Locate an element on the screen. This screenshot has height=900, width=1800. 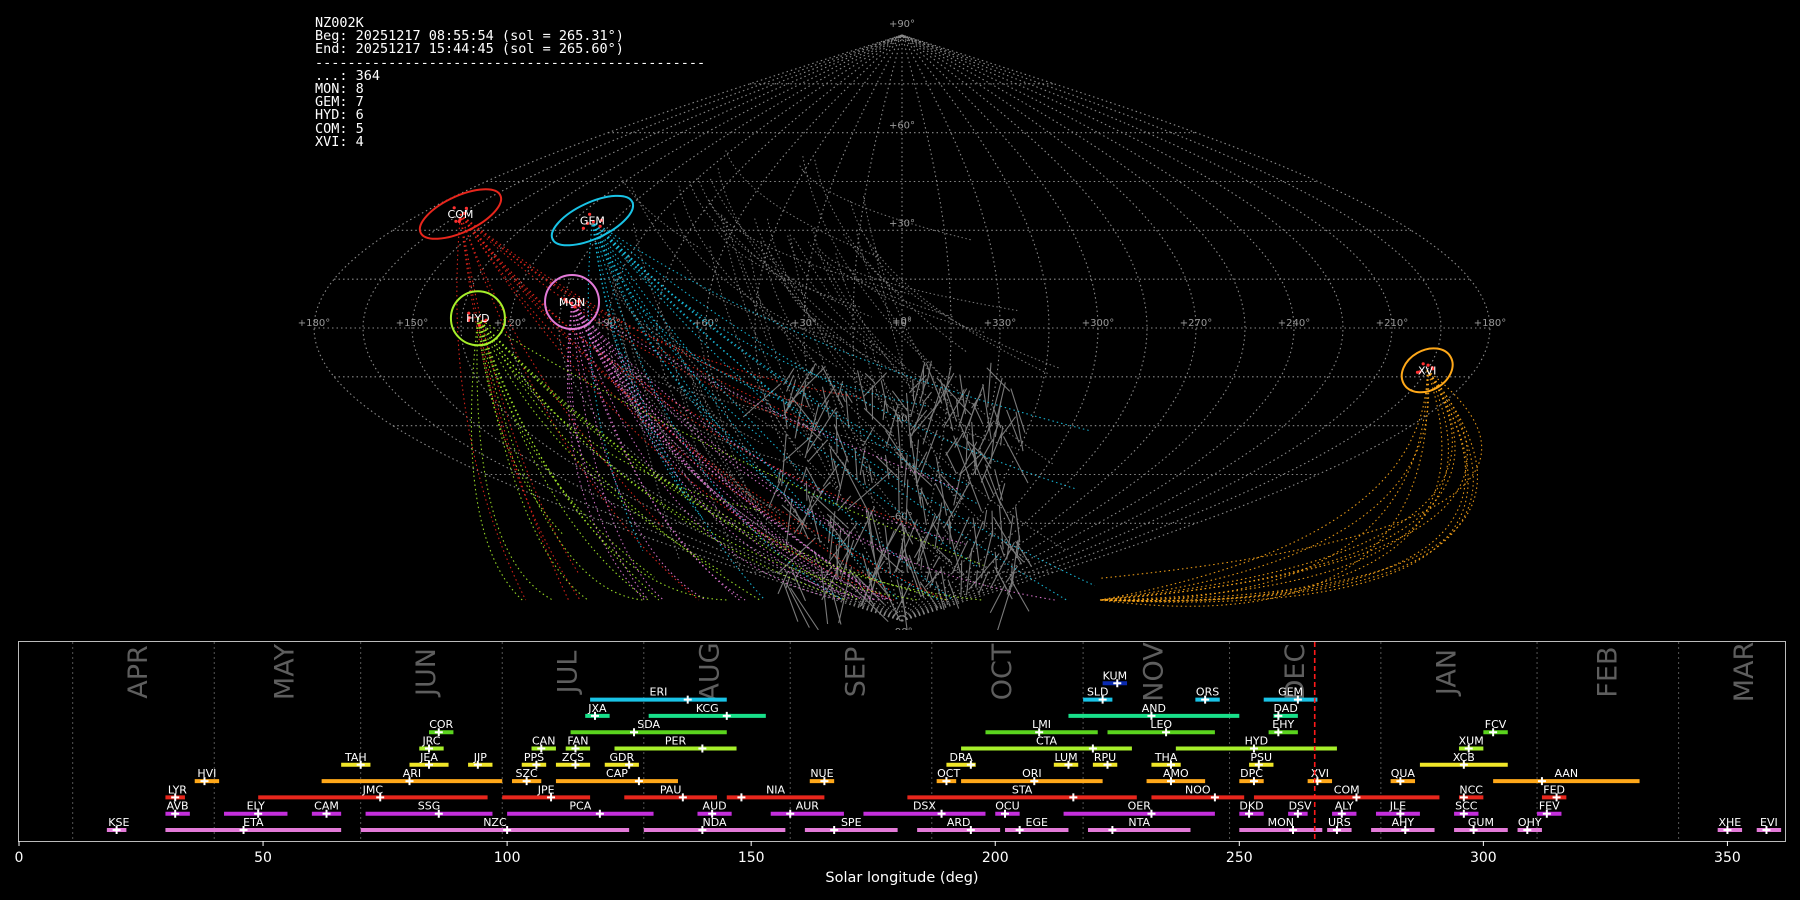
label-hyd: HYD is located at coordinates (1256, 741).